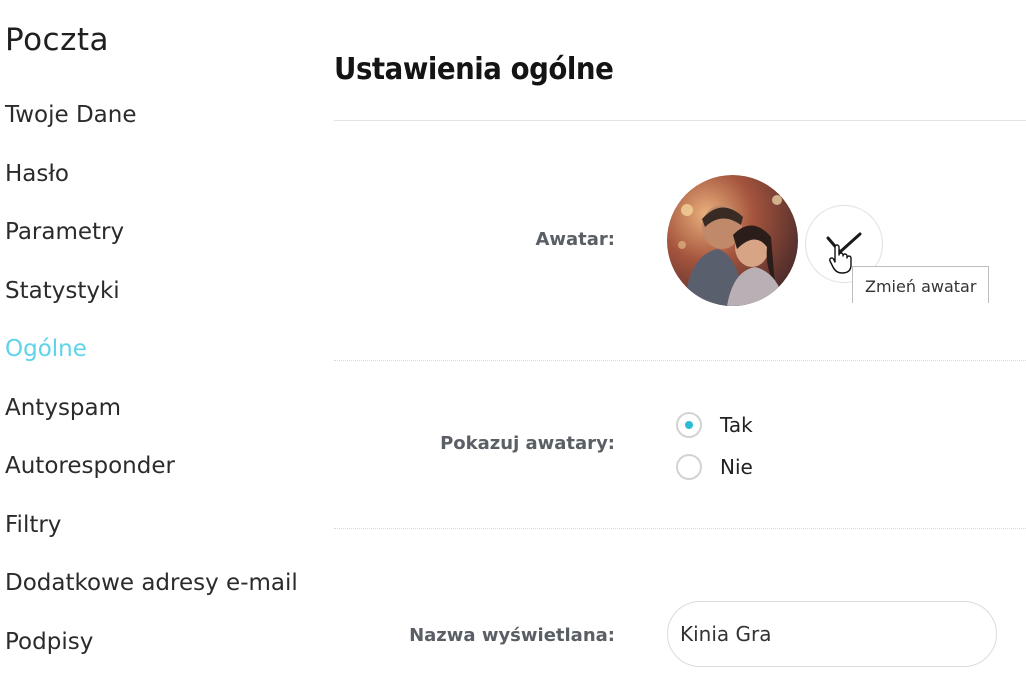  I want to click on title-divider, so click(680, 120).